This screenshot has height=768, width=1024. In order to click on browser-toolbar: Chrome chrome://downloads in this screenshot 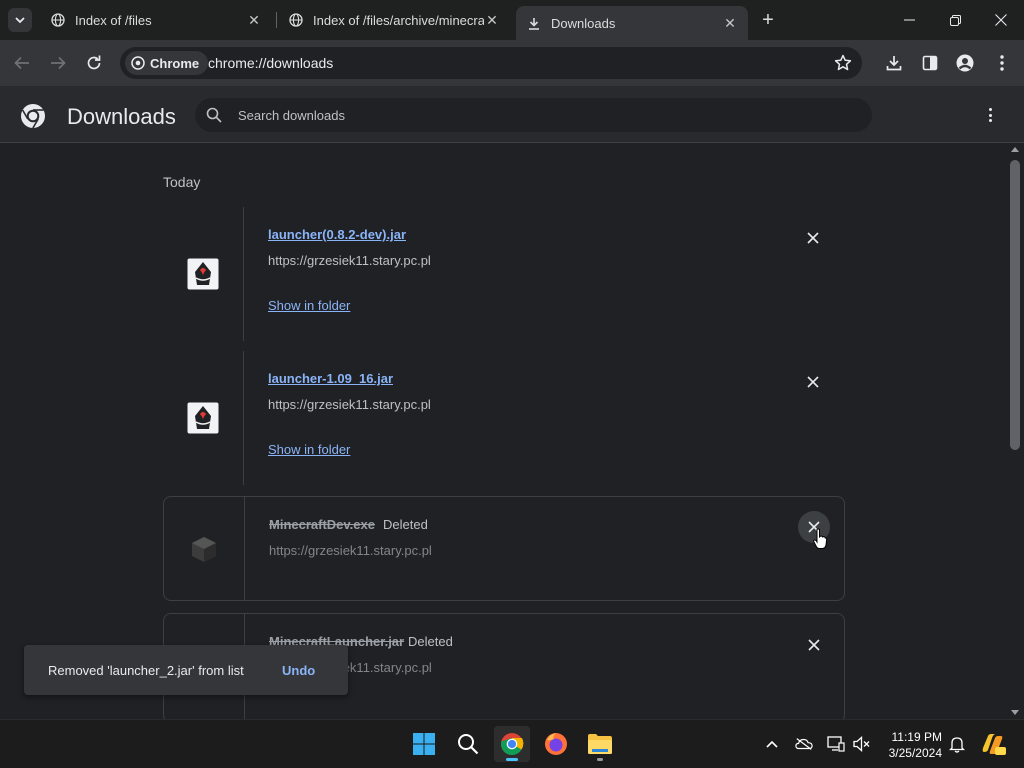, I will do `click(512, 63)`.